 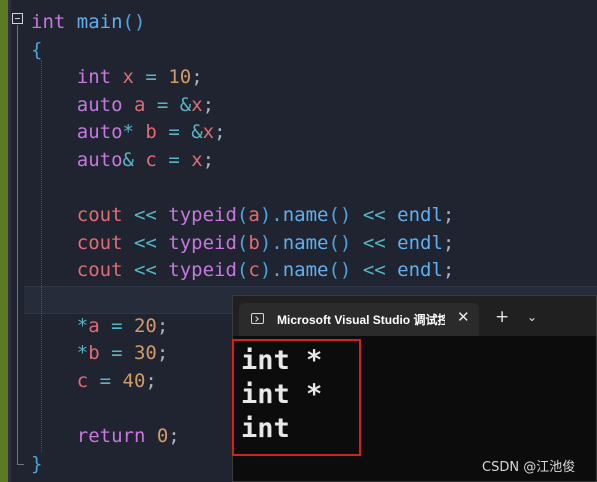 I want to click on collapse-icon, so click(x=17, y=18).